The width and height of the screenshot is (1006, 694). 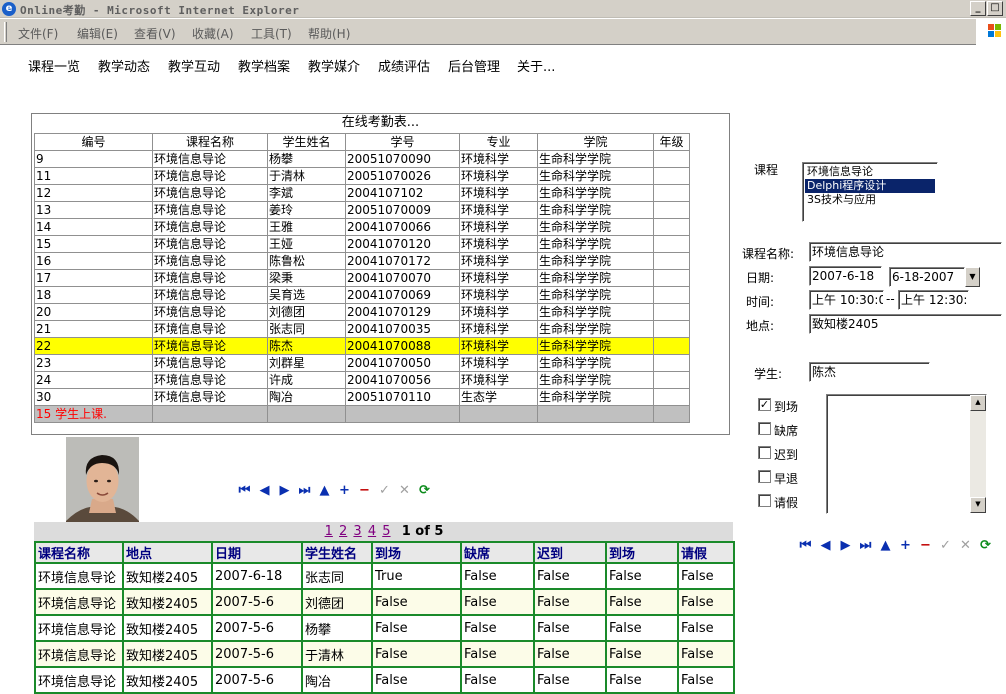 What do you see at coordinates (213, 33) in the screenshot?
I see `menu-favorites: 收藏(A)` at bounding box center [213, 33].